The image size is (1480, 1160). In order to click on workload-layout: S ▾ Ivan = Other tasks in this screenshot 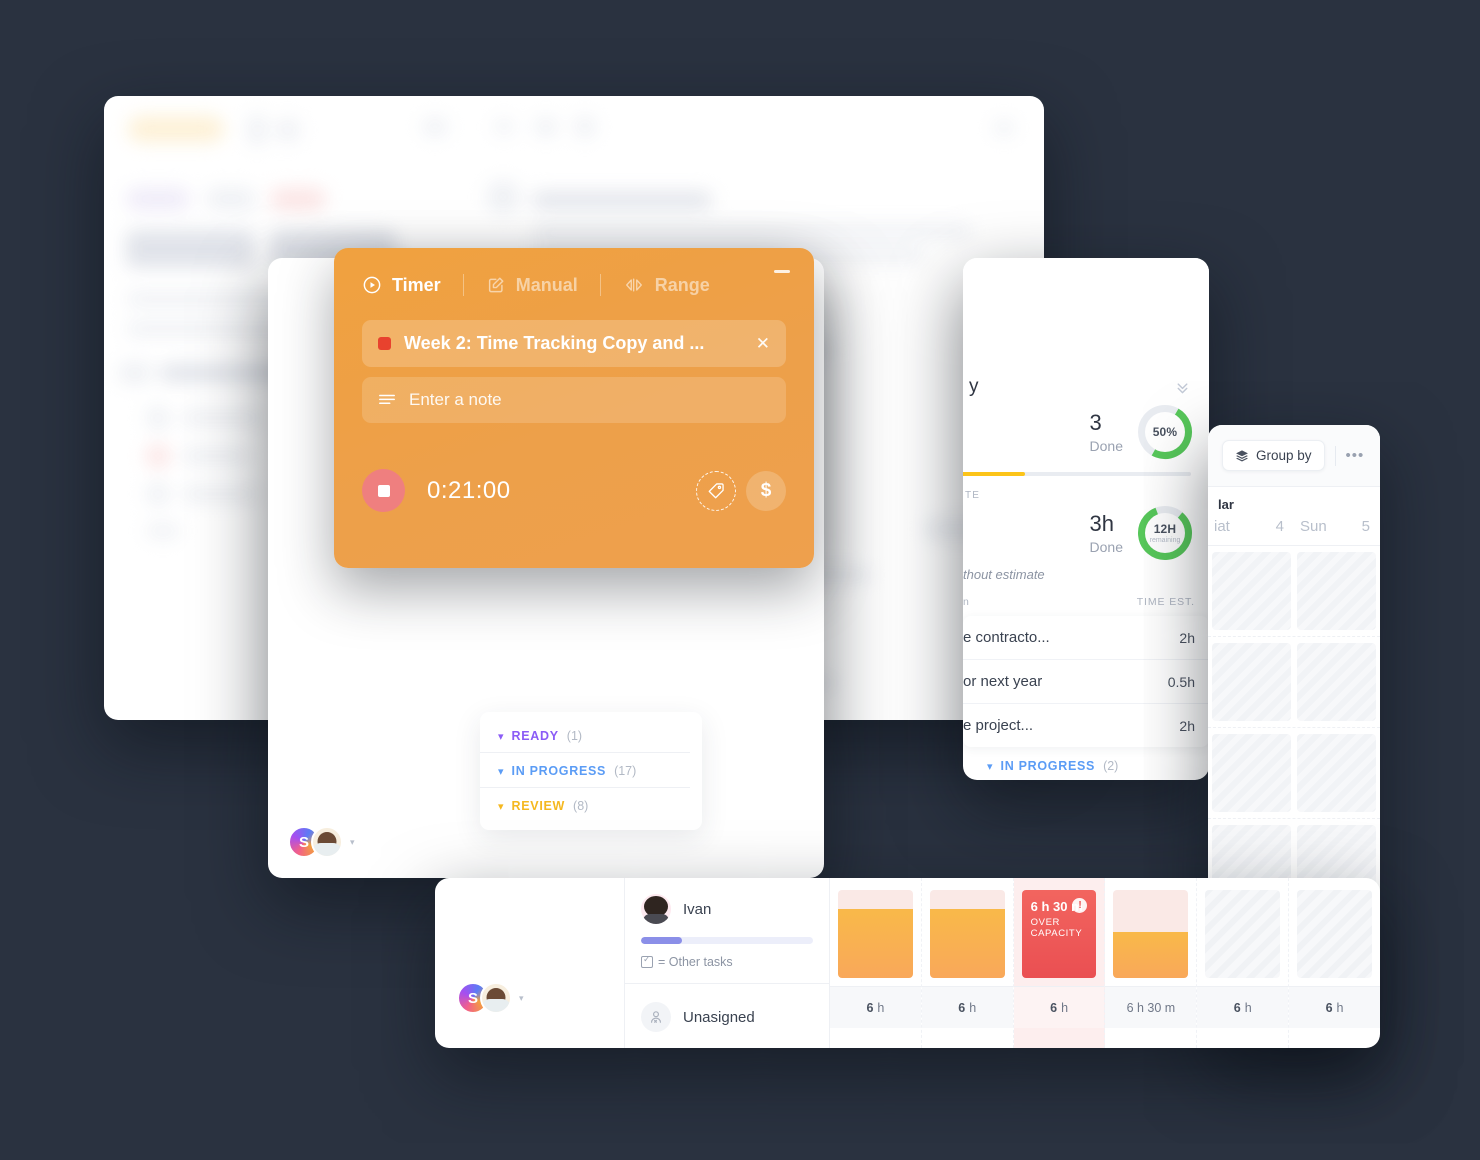, I will do `click(907, 963)`.